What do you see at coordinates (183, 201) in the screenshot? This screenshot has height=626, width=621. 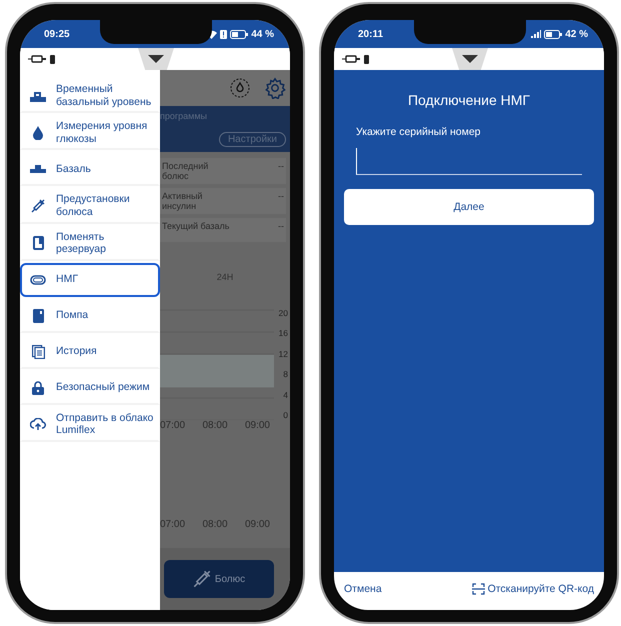 I see `info-label: Активный инсулин` at bounding box center [183, 201].